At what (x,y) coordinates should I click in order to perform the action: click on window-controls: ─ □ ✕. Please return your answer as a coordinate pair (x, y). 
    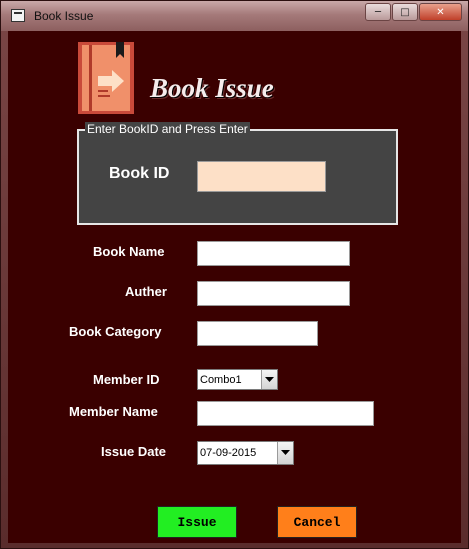
    Looking at the image, I should click on (413, 12).